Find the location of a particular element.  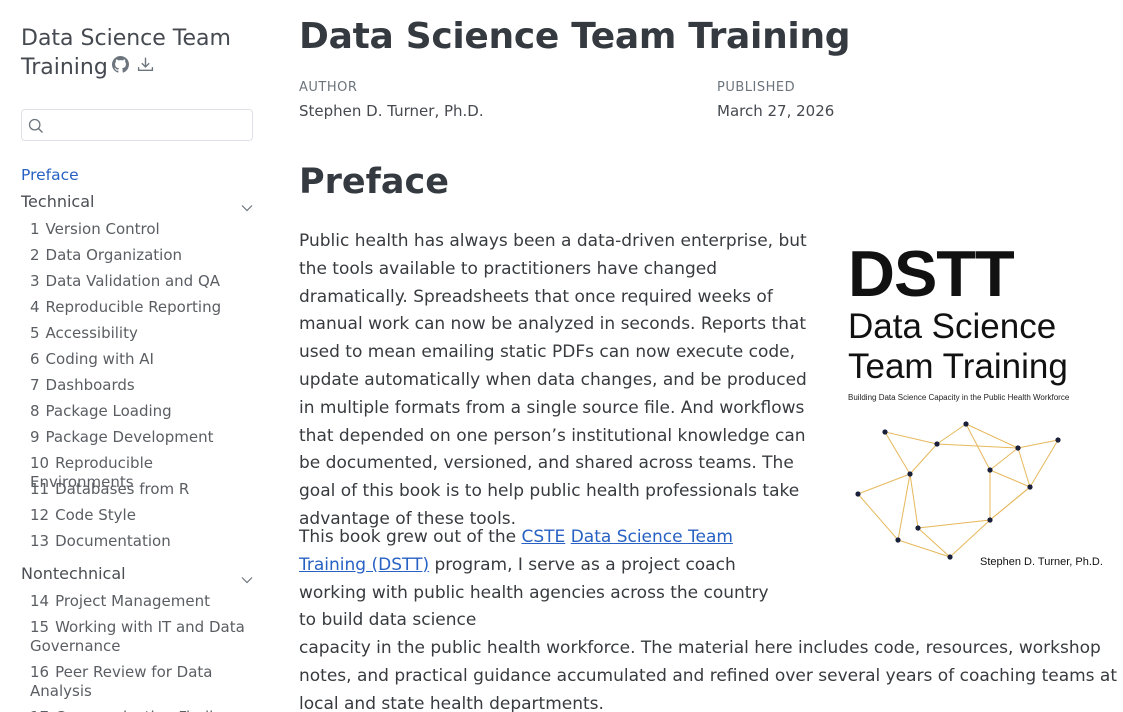

github-icon is located at coordinates (120, 64).